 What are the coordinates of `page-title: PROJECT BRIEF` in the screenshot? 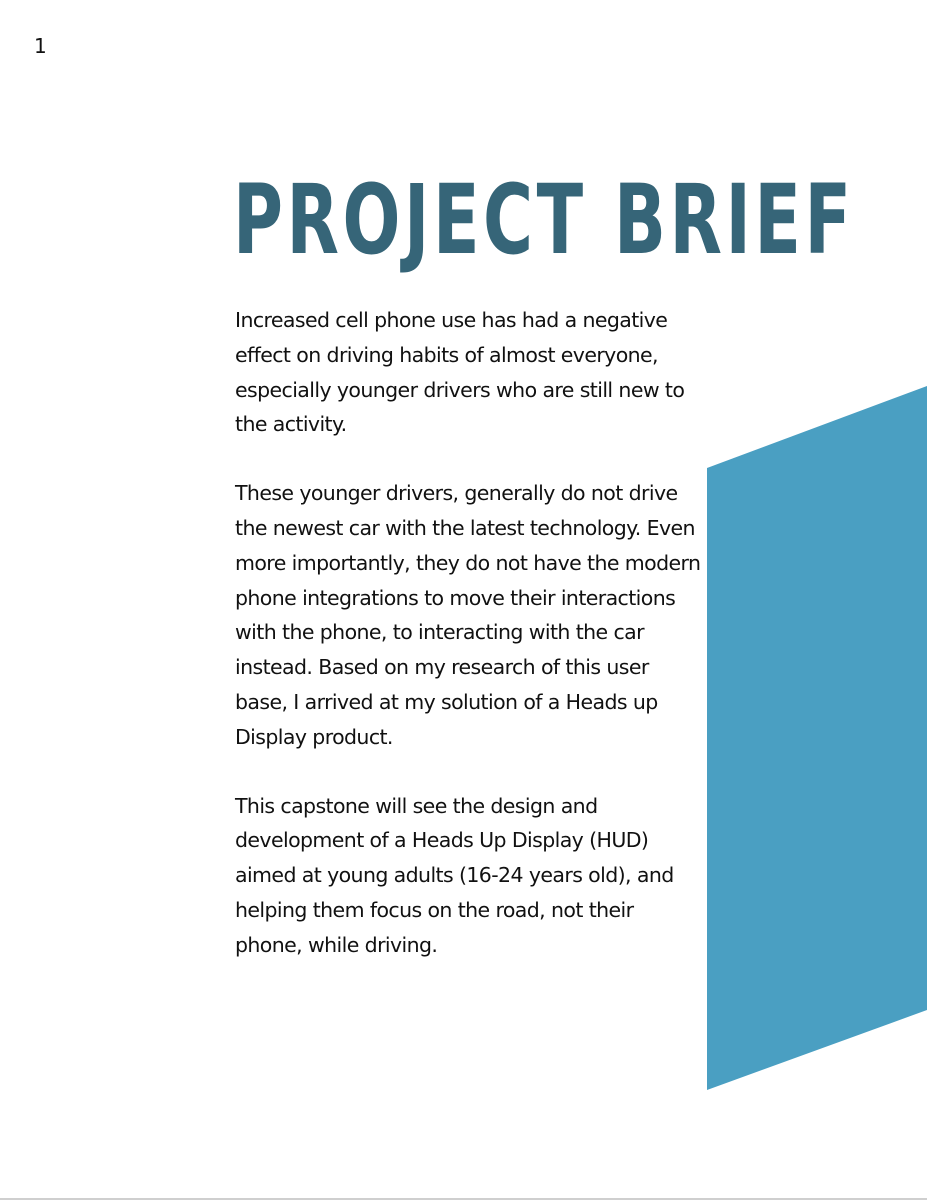 It's located at (544, 220).